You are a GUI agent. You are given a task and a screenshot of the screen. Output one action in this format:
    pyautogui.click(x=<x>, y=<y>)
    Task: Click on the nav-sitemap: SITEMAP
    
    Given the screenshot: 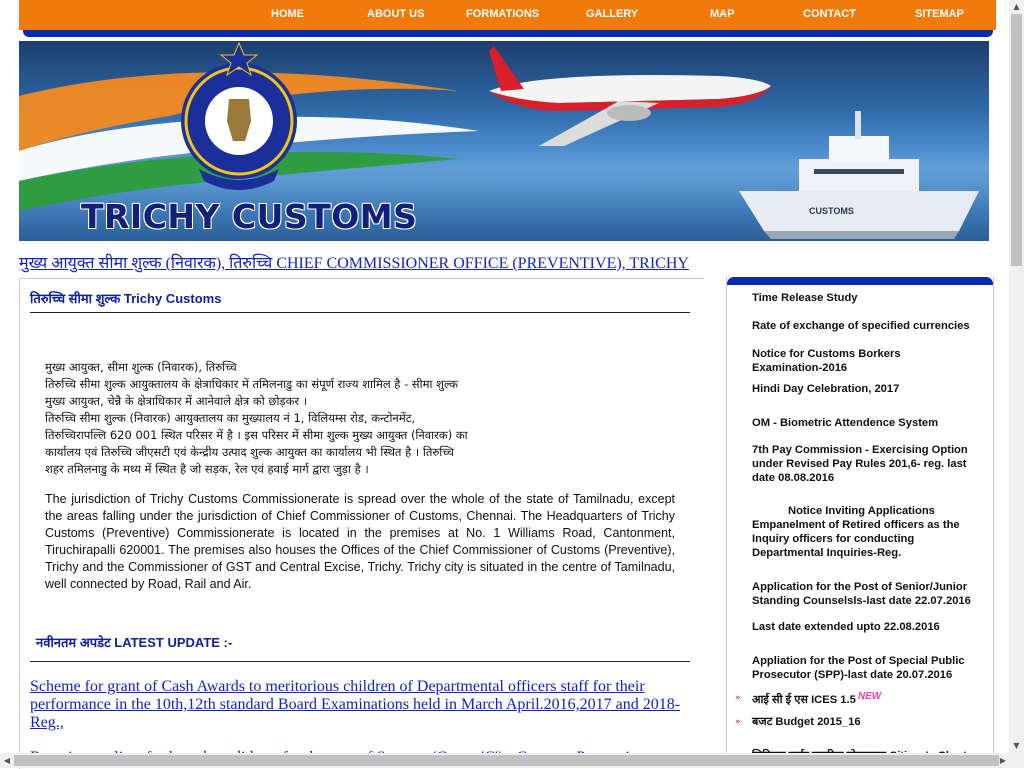 What is the action you would take?
    pyautogui.click(x=939, y=14)
    